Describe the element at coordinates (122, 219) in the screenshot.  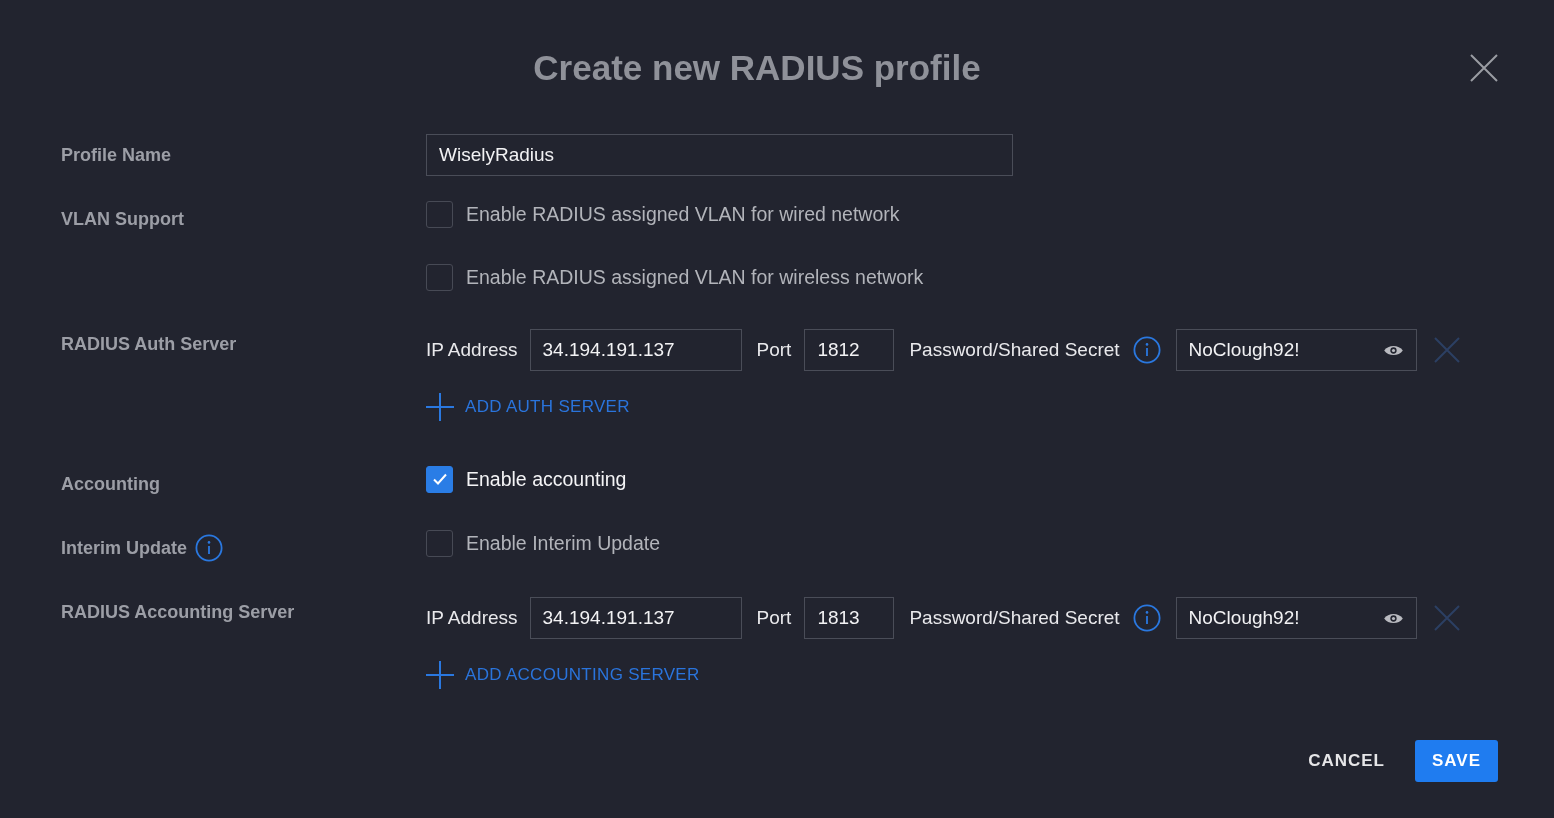
I see `field-label: VLAN Support` at that location.